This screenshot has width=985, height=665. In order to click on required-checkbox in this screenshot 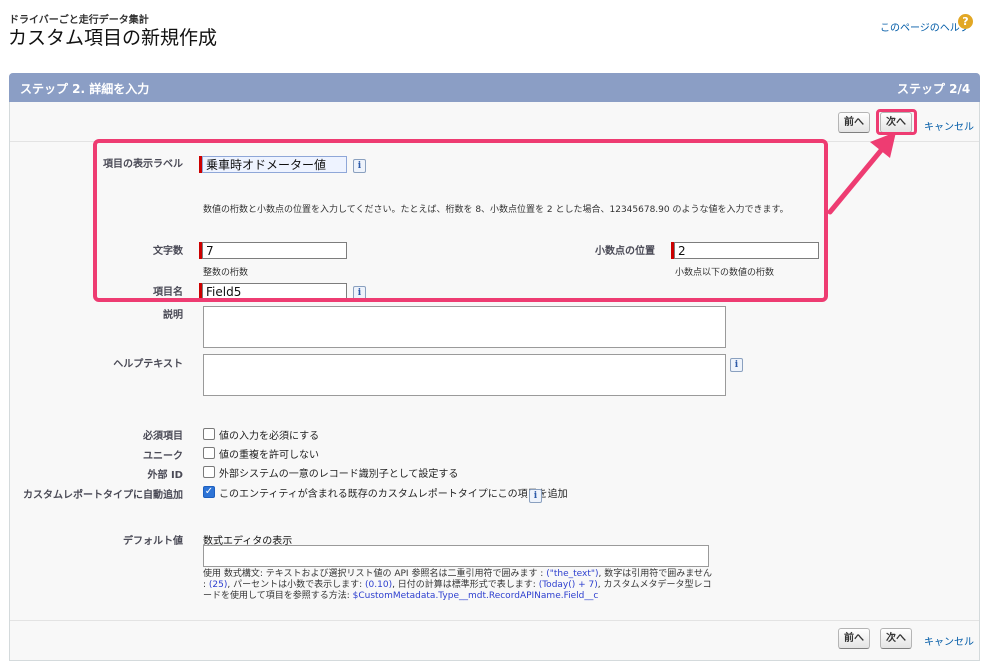, I will do `click(209, 434)`.